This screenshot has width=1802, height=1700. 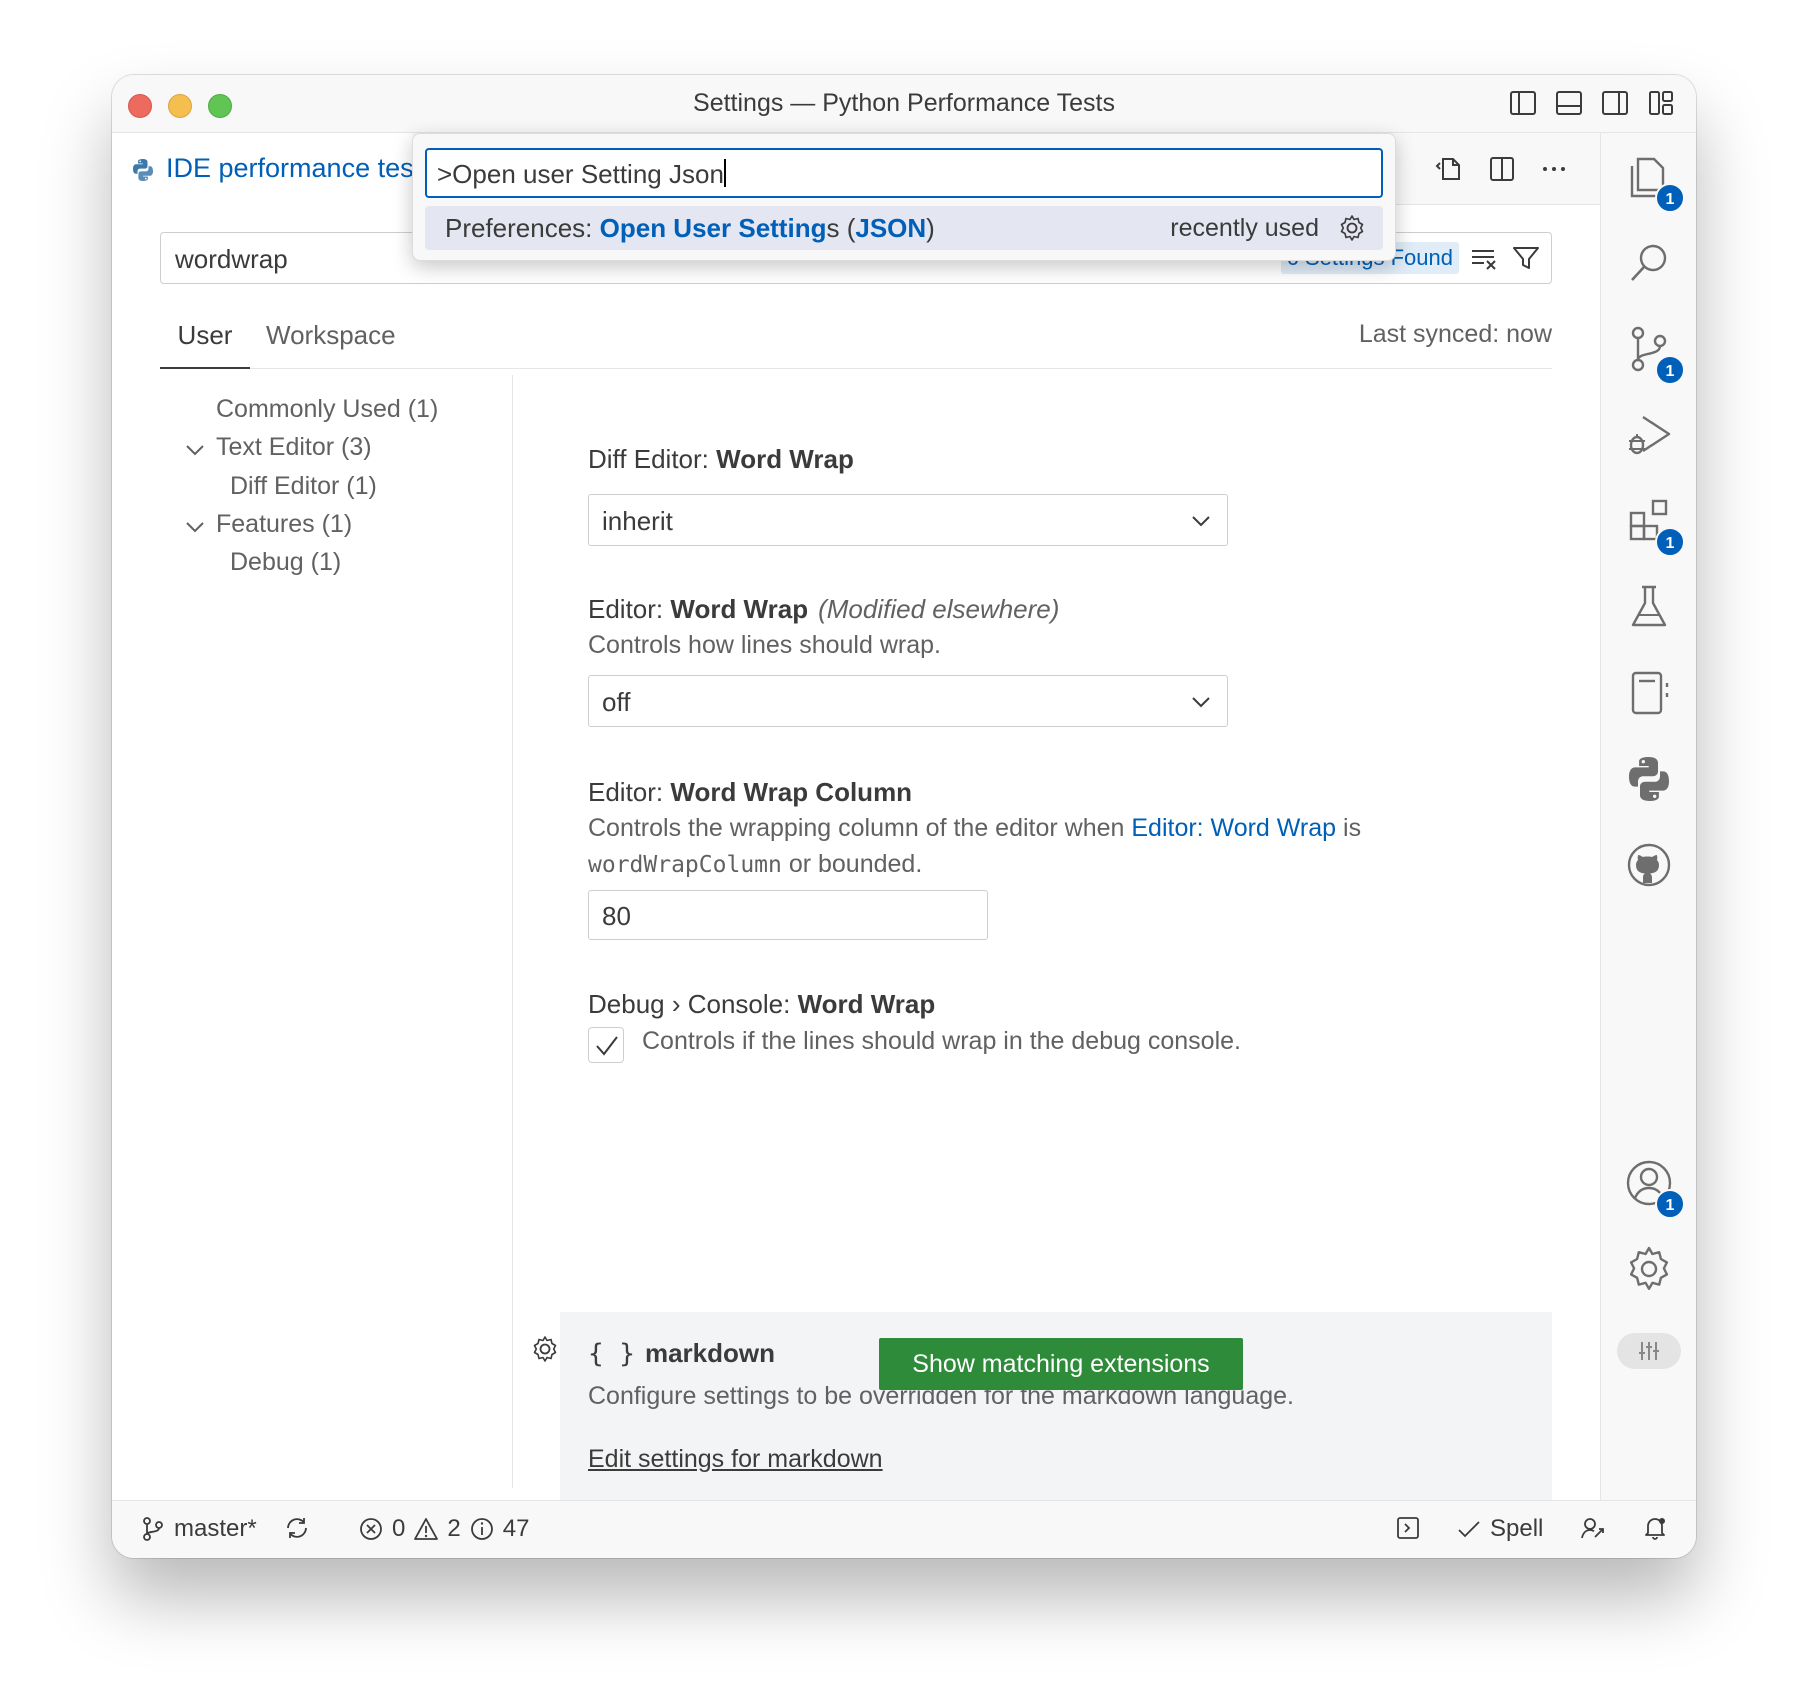 What do you see at coordinates (852, 864) in the screenshot?
I see `description-text: or bounded.` at bounding box center [852, 864].